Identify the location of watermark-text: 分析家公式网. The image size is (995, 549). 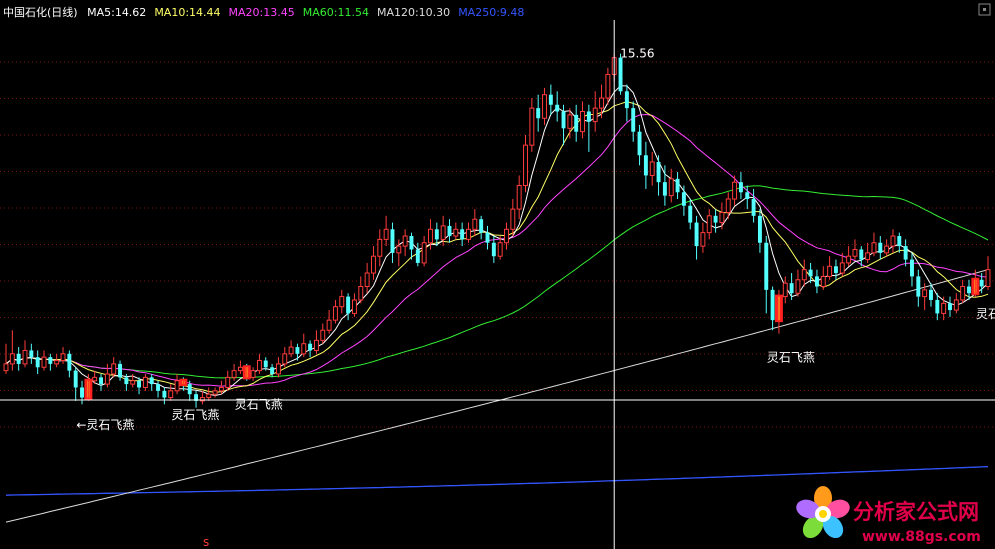
(916, 512).